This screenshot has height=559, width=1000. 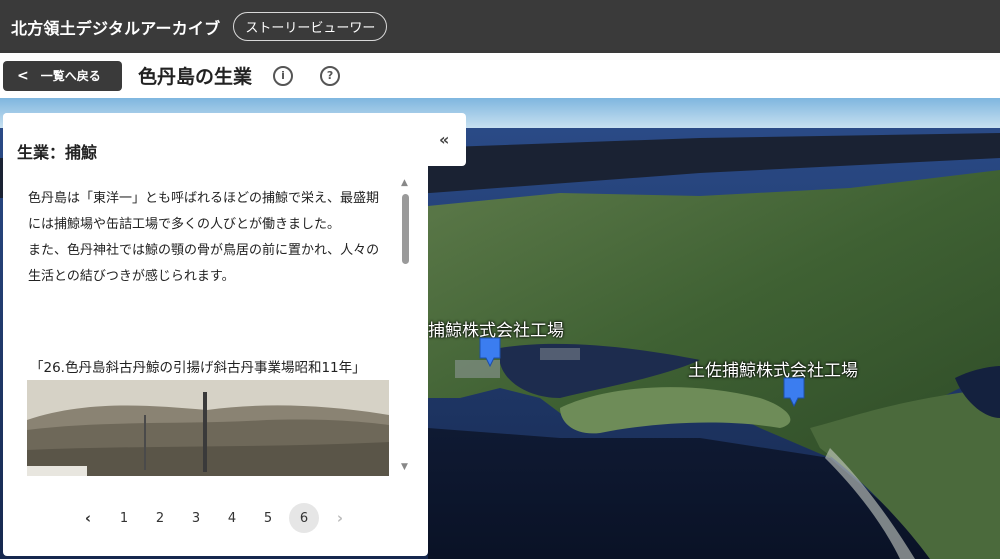 What do you see at coordinates (310, 26) in the screenshot?
I see `story-viewer-button: ストーリービューワー` at bounding box center [310, 26].